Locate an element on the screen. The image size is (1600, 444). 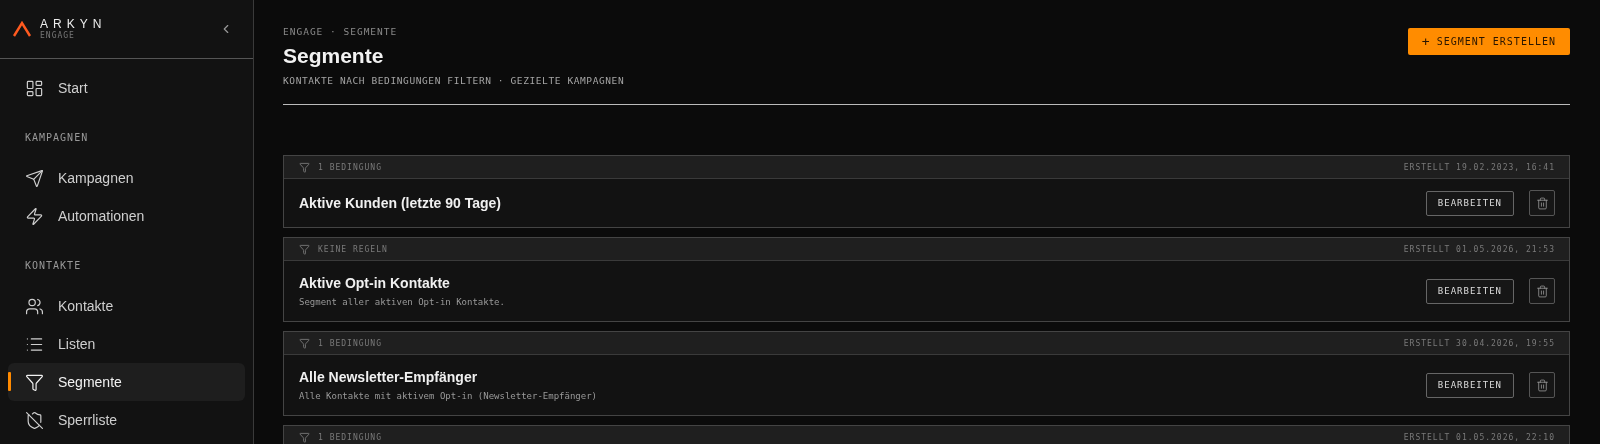
shield-off-icon is located at coordinates (34, 420).